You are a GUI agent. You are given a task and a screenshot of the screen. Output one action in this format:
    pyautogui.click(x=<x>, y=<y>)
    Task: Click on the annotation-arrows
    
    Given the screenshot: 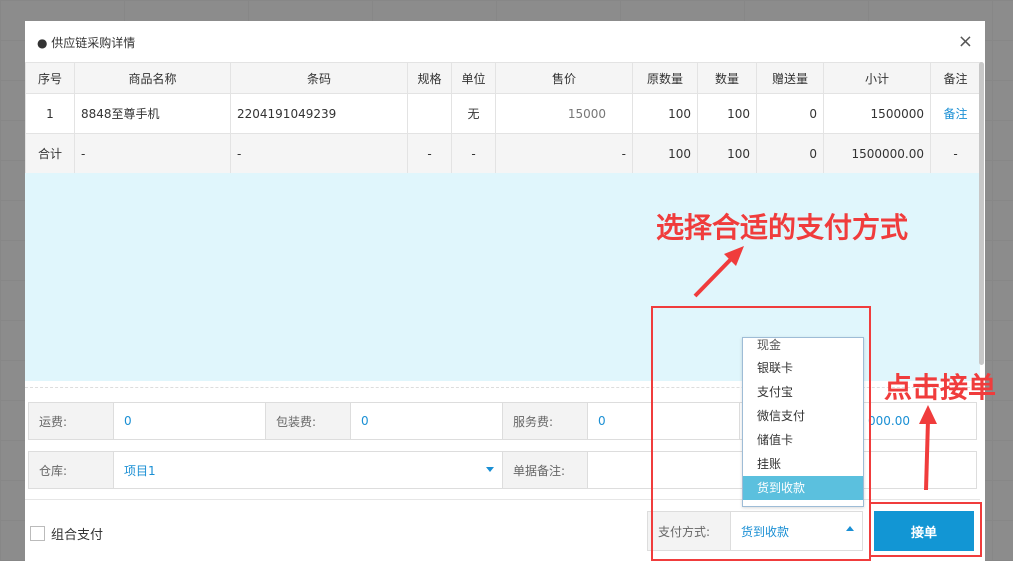 What is the action you would take?
    pyautogui.click(x=815, y=368)
    